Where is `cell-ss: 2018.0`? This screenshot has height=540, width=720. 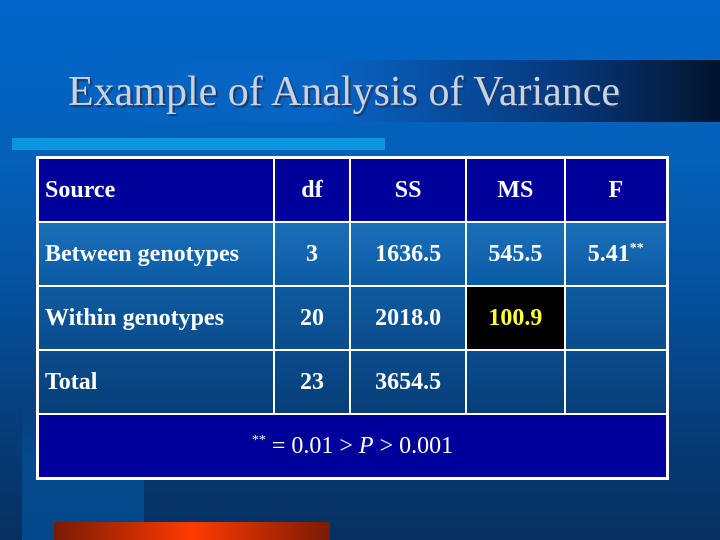 cell-ss: 2018.0 is located at coordinates (408, 318).